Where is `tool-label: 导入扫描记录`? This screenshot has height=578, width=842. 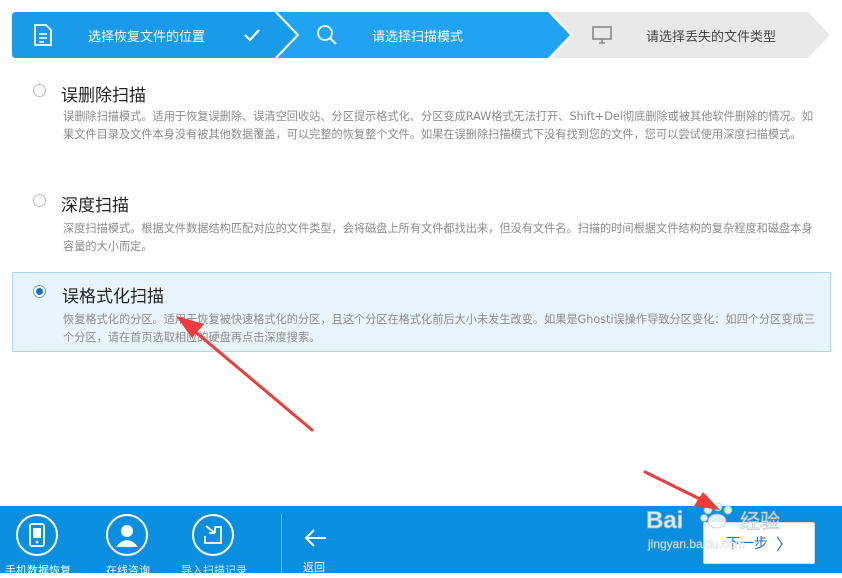 tool-label: 导入扫描记录 is located at coordinates (214, 570).